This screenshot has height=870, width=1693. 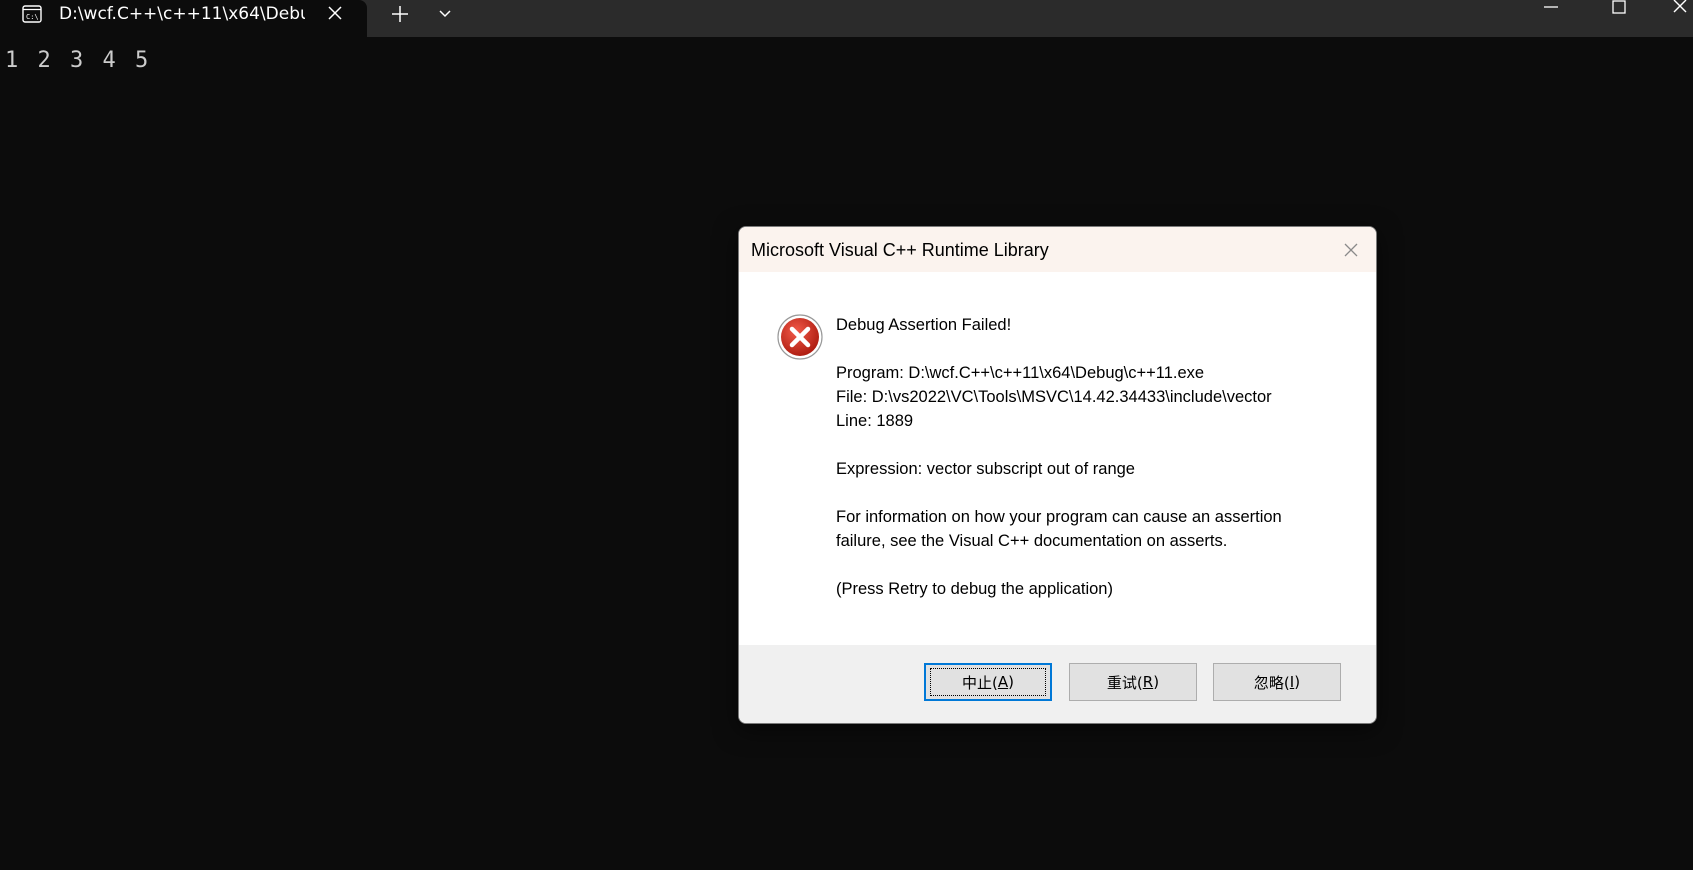 I want to click on retry-button: 重试(R), so click(x=1133, y=682).